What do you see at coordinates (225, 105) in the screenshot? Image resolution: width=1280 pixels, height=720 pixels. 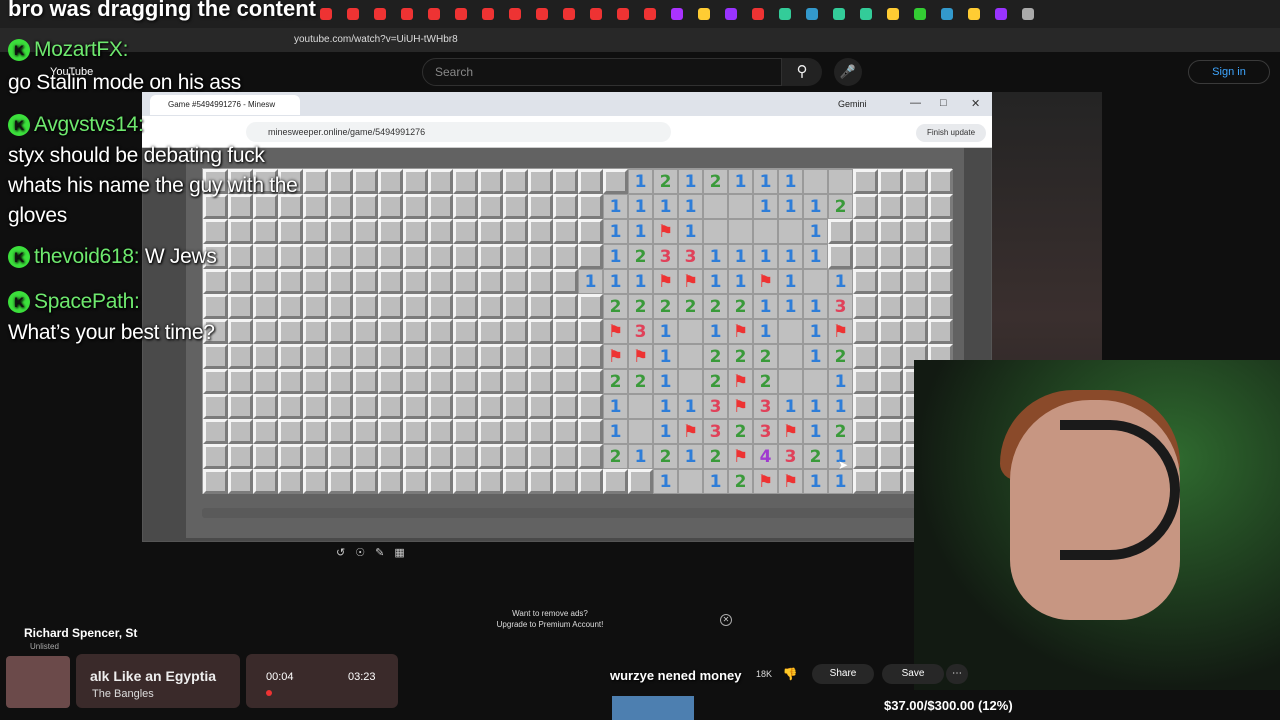 I see `inner-tab-minesweeper: Game #5494991276 - Minesw` at bounding box center [225, 105].